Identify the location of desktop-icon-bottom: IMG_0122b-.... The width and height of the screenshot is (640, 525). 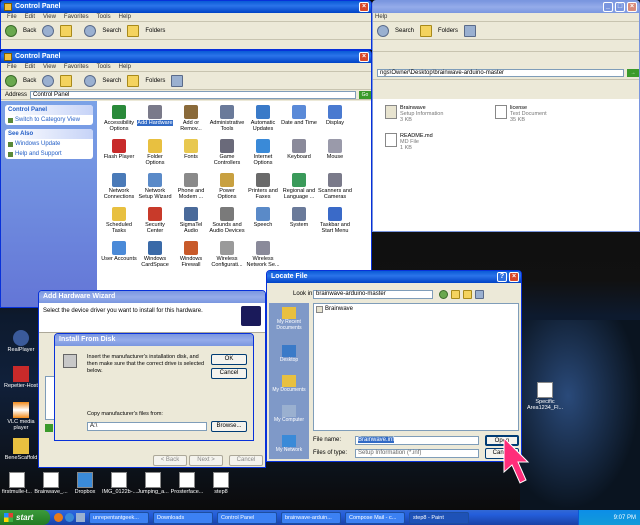
(119, 483).